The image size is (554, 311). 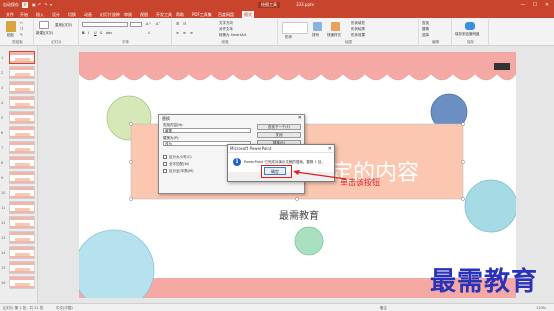 I want to click on select-button: 选择, so click(x=425, y=35).